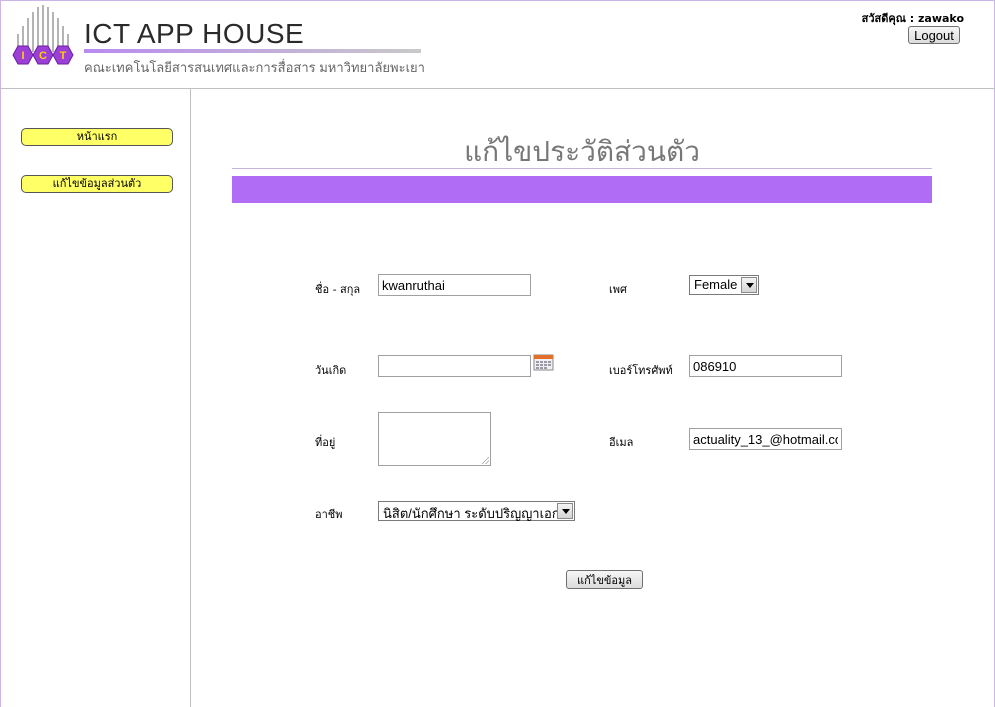 This screenshot has height=707, width=995. What do you see at coordinates (471, 513) in the screenshot?
I see `occupation-select-value: นิสิต/นักศึกษา ระดับปริญญาเอก` at bounding box center [471, 513].